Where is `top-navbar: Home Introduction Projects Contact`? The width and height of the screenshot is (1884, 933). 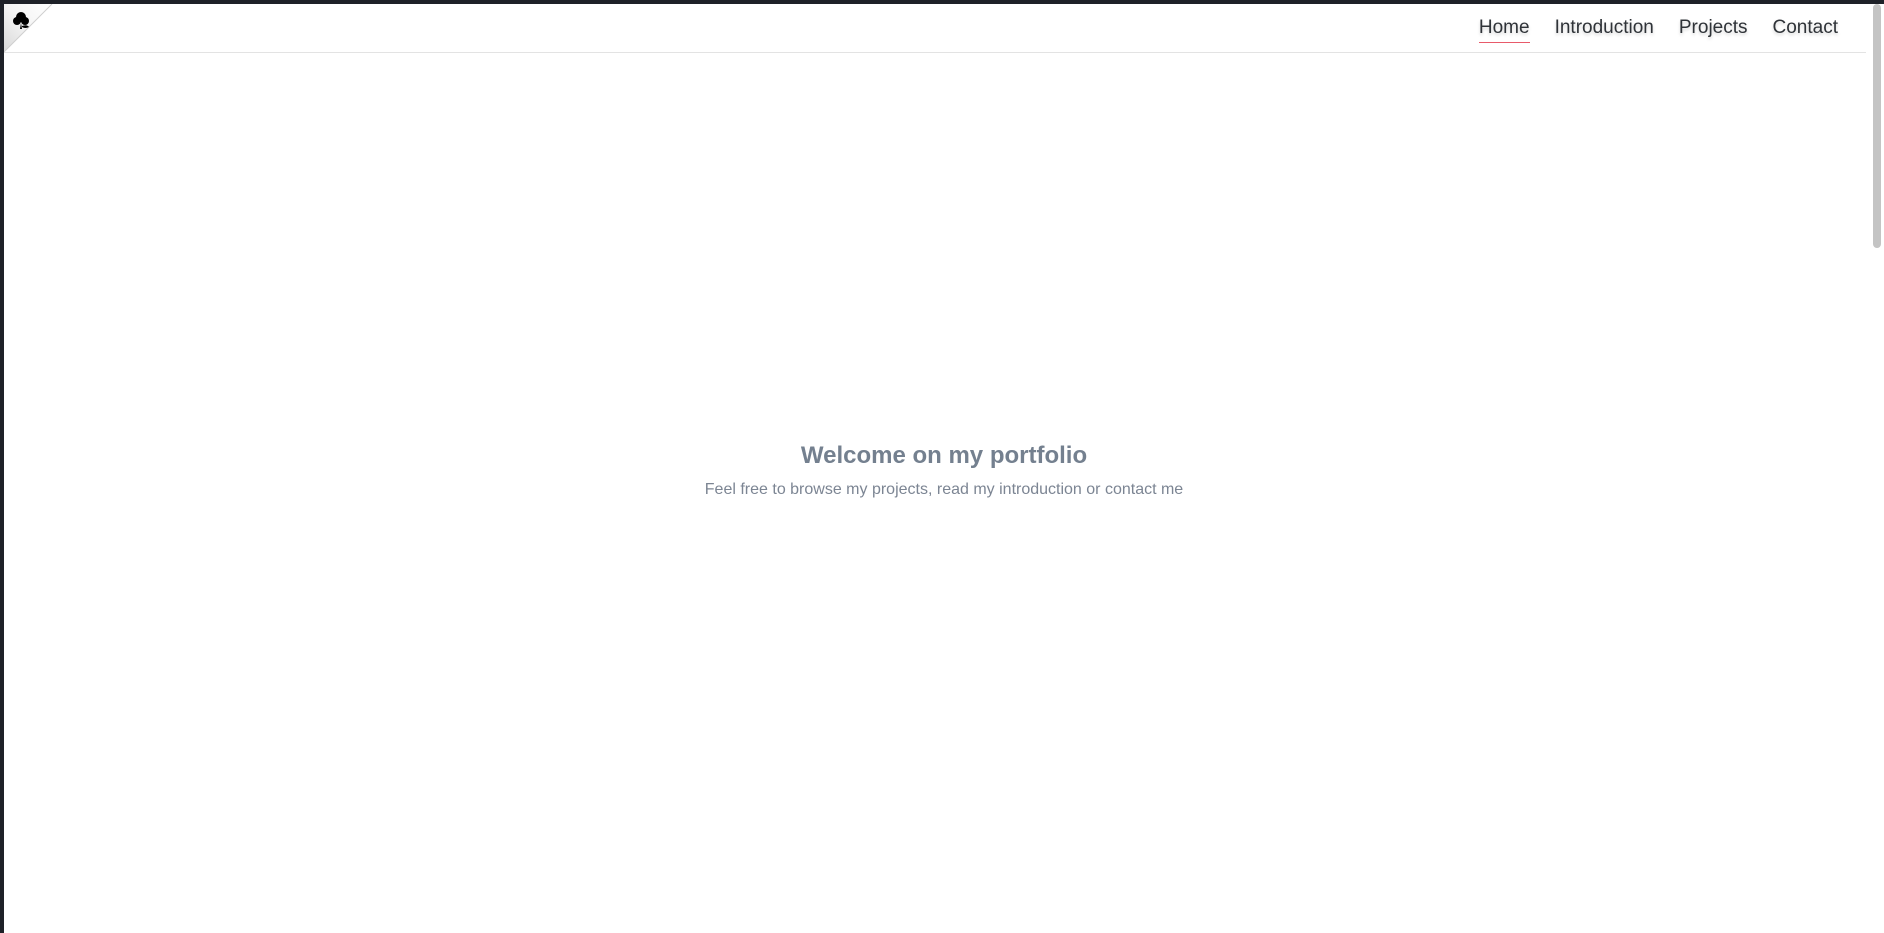 top-navbar: Home Introduction Projects Contact is located at coordinates (935, 28).